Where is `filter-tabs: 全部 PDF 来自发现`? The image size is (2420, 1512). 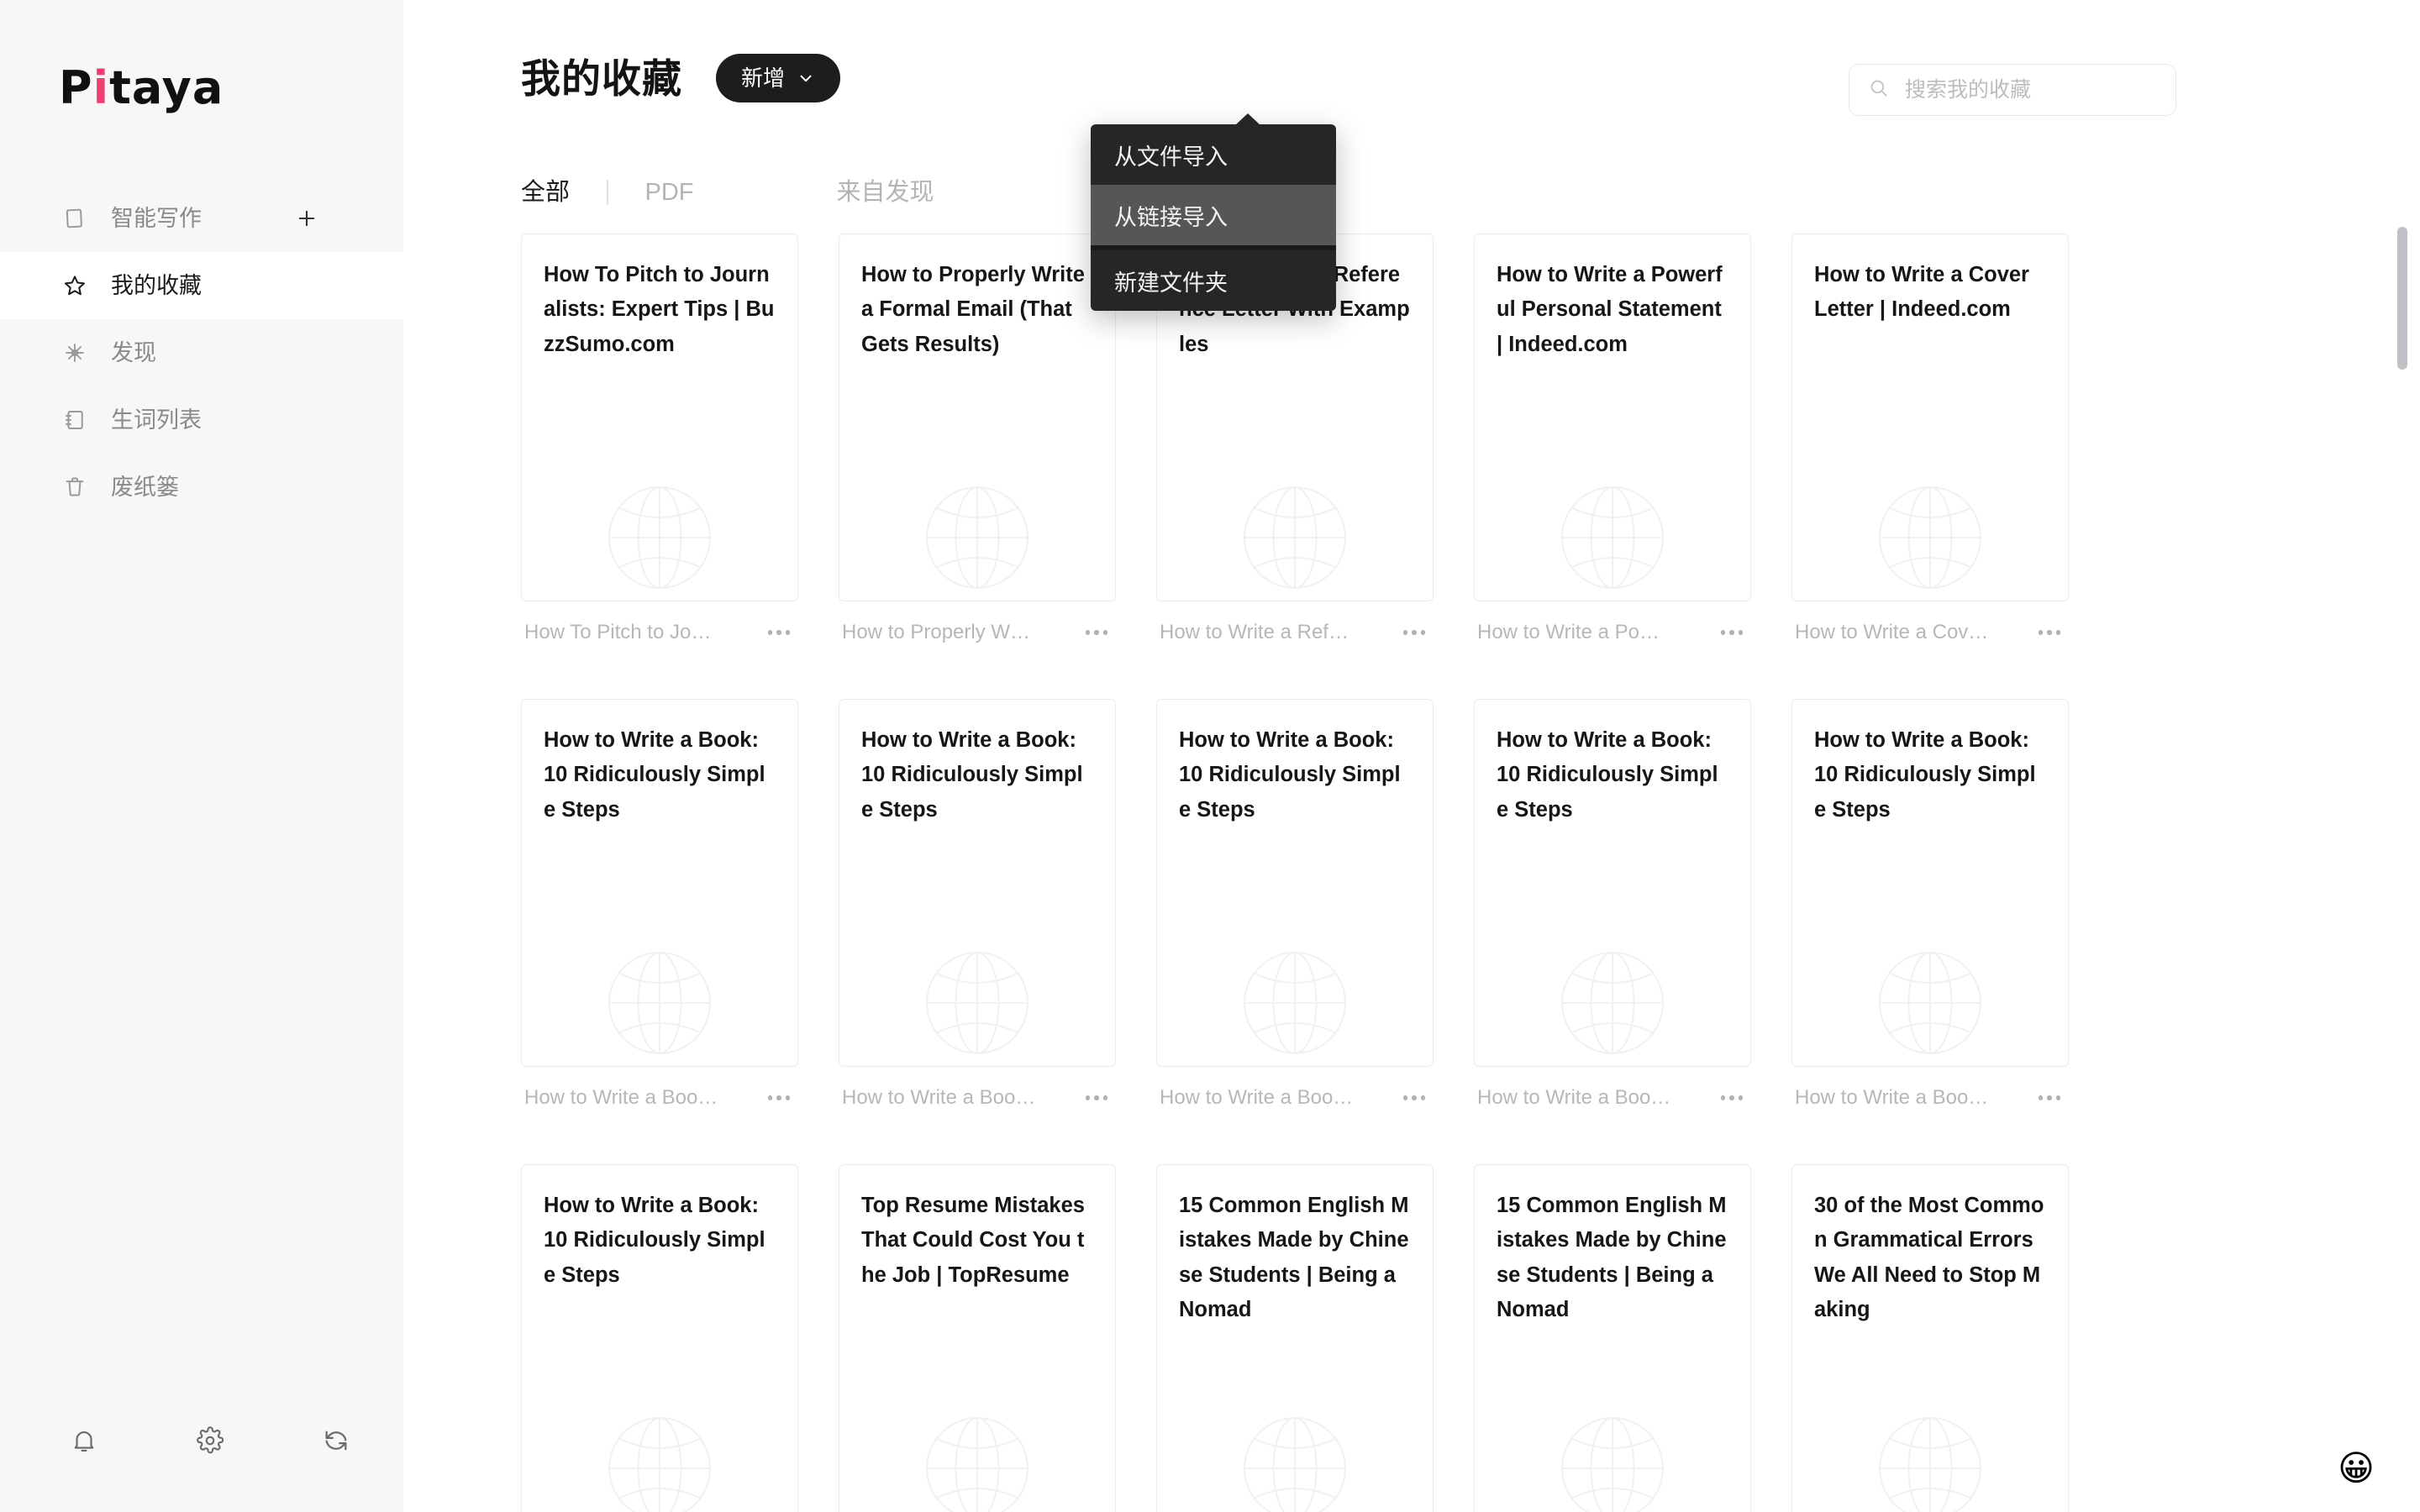 filter-tabs: 全部 PDF 来自发现 is located at coordinates (1470, 192).